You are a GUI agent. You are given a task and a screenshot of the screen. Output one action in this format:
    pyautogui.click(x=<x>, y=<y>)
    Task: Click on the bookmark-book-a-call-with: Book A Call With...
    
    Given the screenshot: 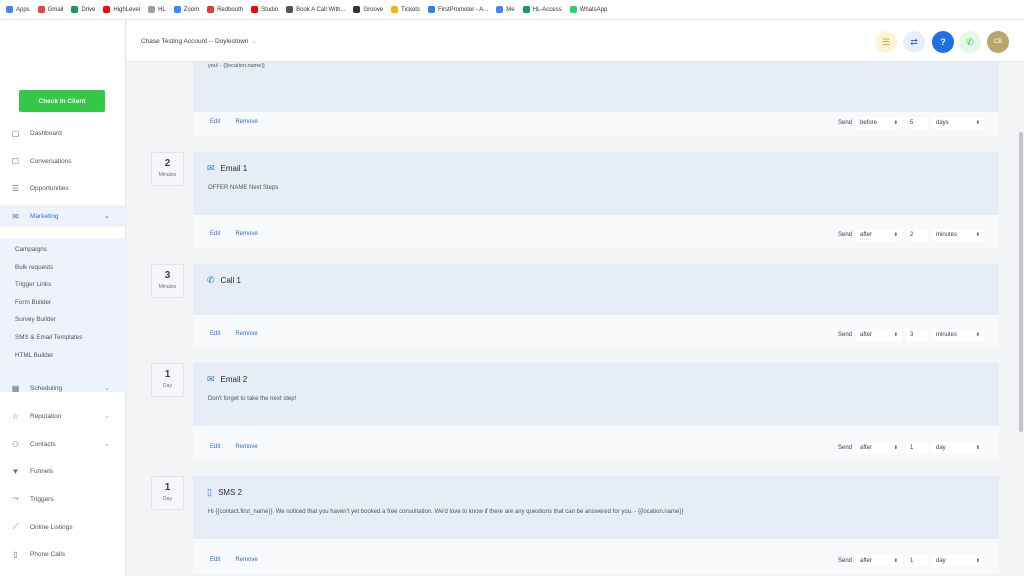 What is the action you would take?
    pyautogui.click(x=315, y=9)
    